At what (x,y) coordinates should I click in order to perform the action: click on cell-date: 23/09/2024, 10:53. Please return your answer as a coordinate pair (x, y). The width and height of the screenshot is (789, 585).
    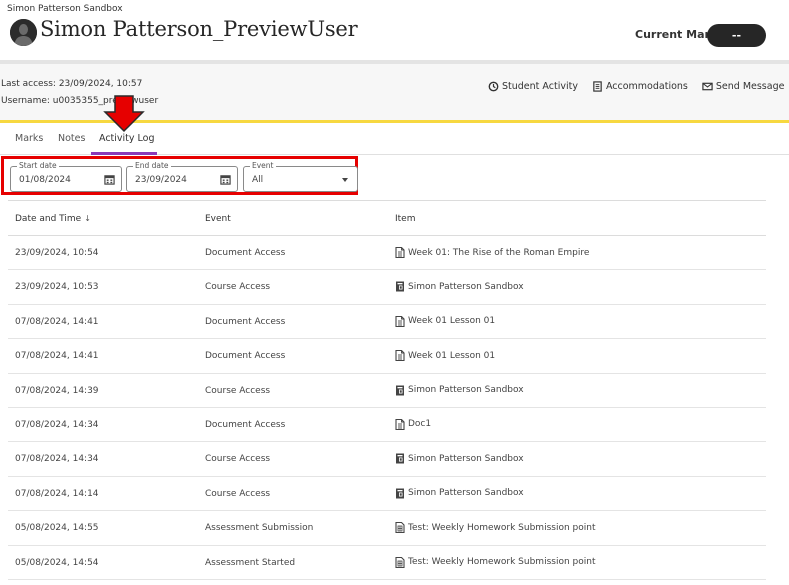
    Looking at the image, I should click on (57, 287).